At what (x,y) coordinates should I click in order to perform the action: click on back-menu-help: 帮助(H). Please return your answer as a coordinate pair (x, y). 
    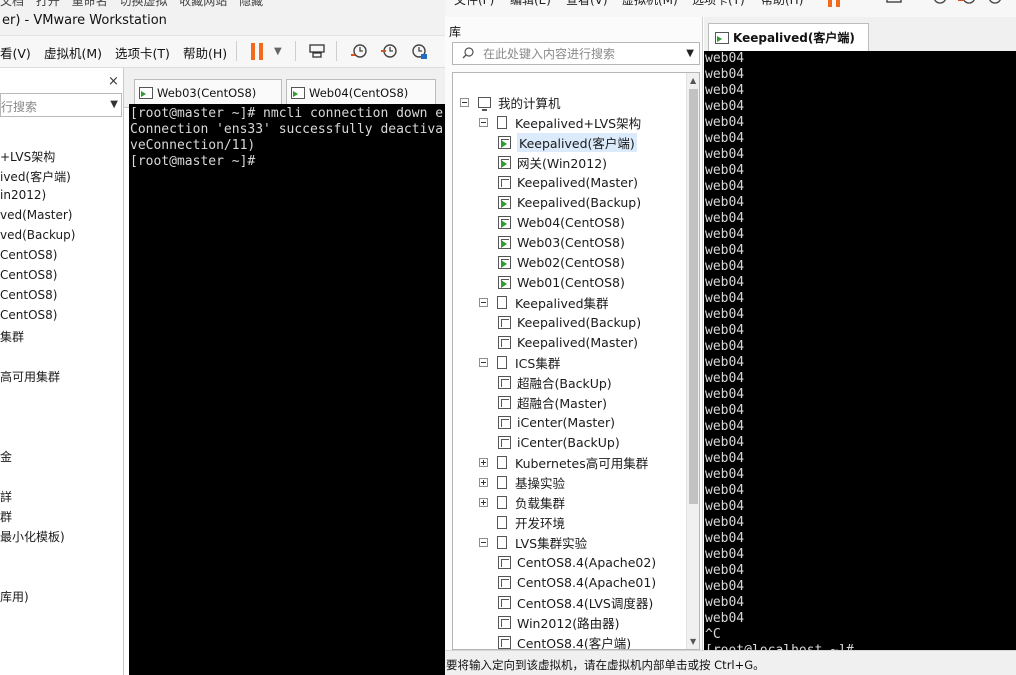
    Looking at the image, I should click on (205, 52).